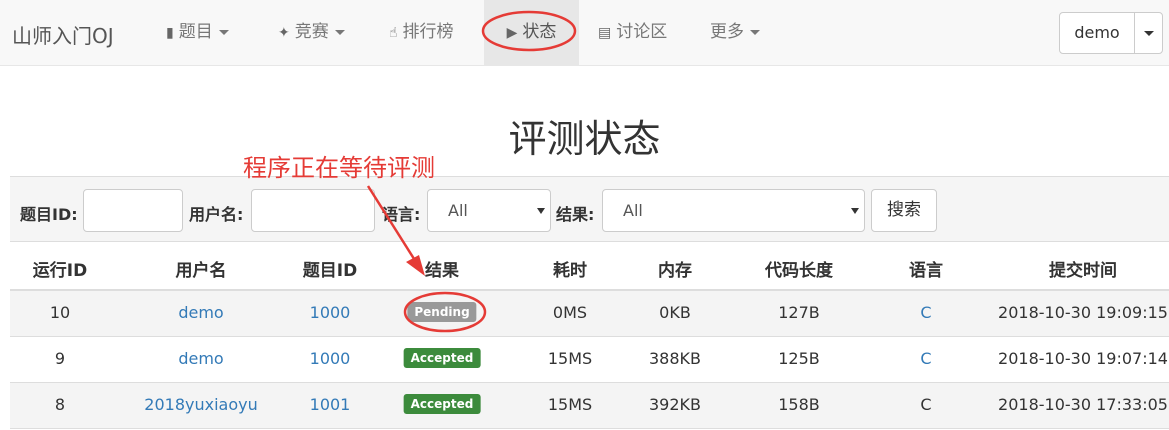 The width and height of the screenshot is (1169, 430). I want to click on language-label: 语言:, so click(401, 214).